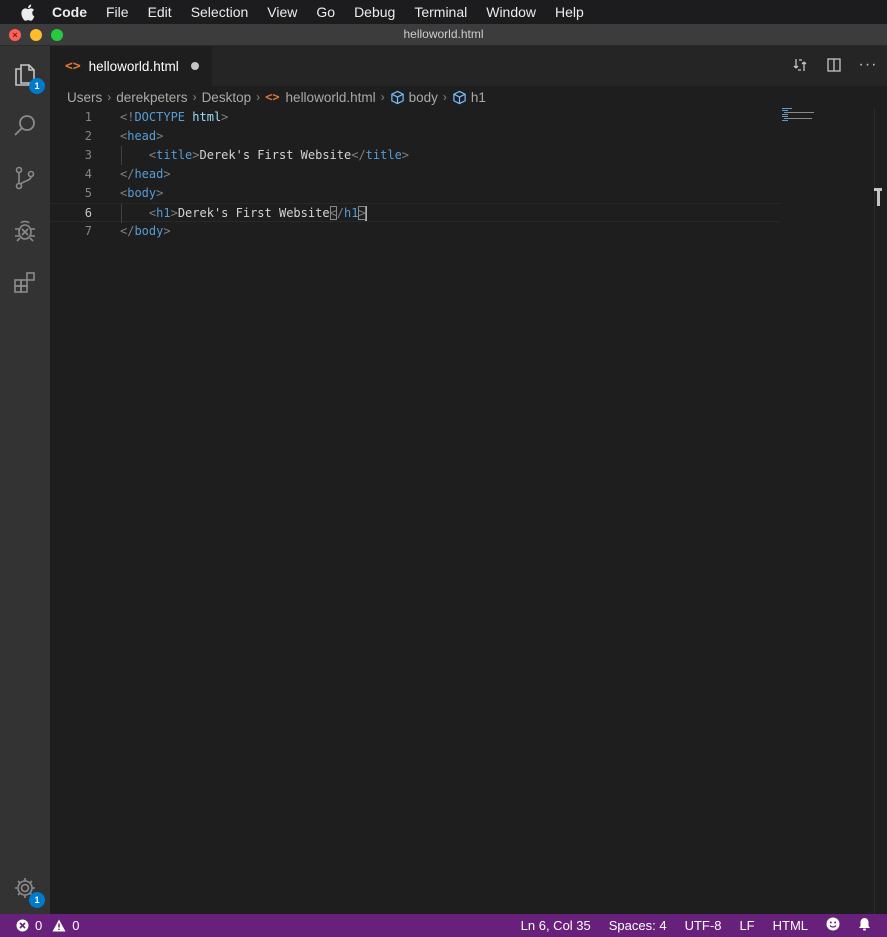 The width and height of the screenshot is (887, 937). Describe the element at coordinates (220, 12) in the screenshot. I see `menu-selection: Selection` at that location.